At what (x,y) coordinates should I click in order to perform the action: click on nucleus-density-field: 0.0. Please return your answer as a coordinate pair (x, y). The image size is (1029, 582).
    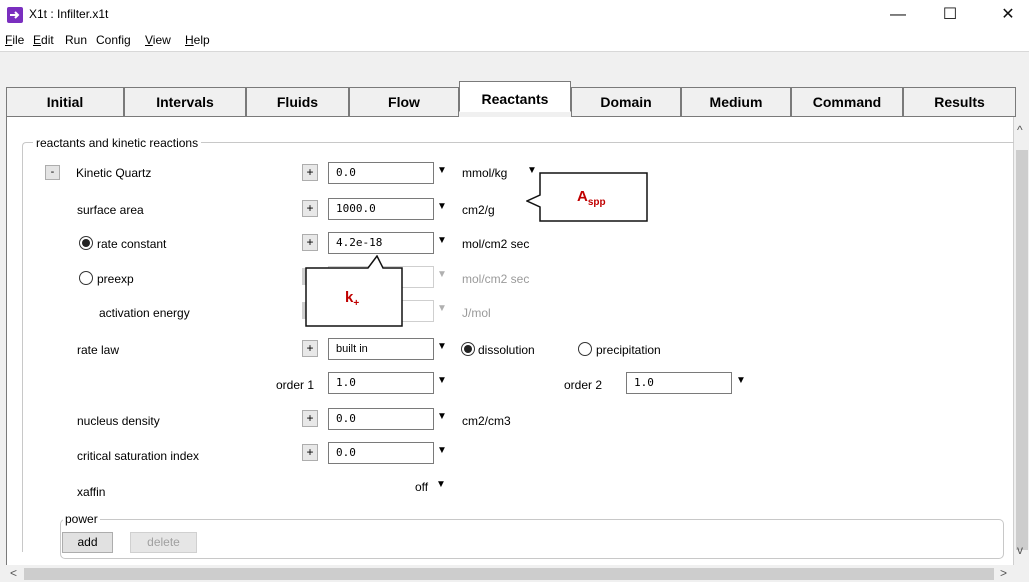
    Looking at the image, I should click on (381, 419).